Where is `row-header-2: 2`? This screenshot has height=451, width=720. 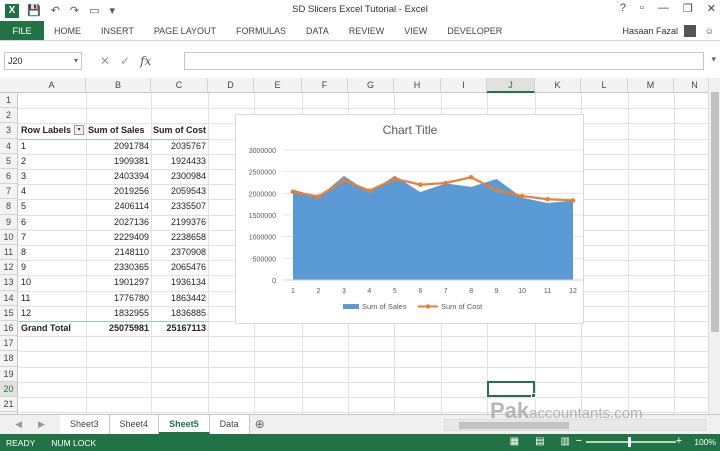
row-header-2: 2 is located at coordinates (9, 116).